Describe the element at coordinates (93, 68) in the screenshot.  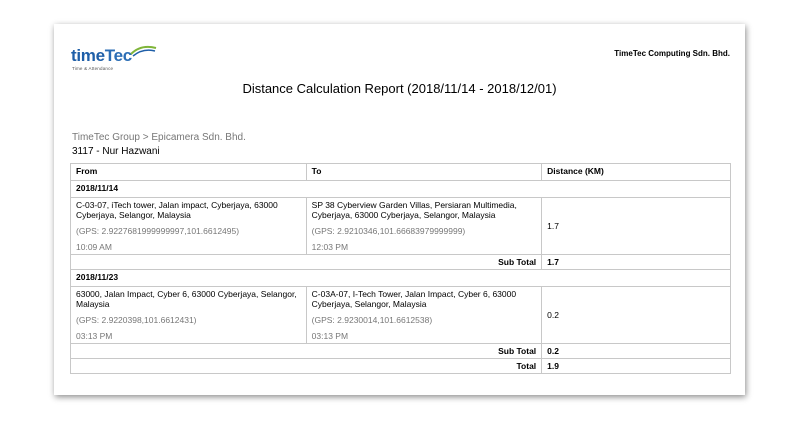
I see `logo-tagline: Time & Attendance` at that location.